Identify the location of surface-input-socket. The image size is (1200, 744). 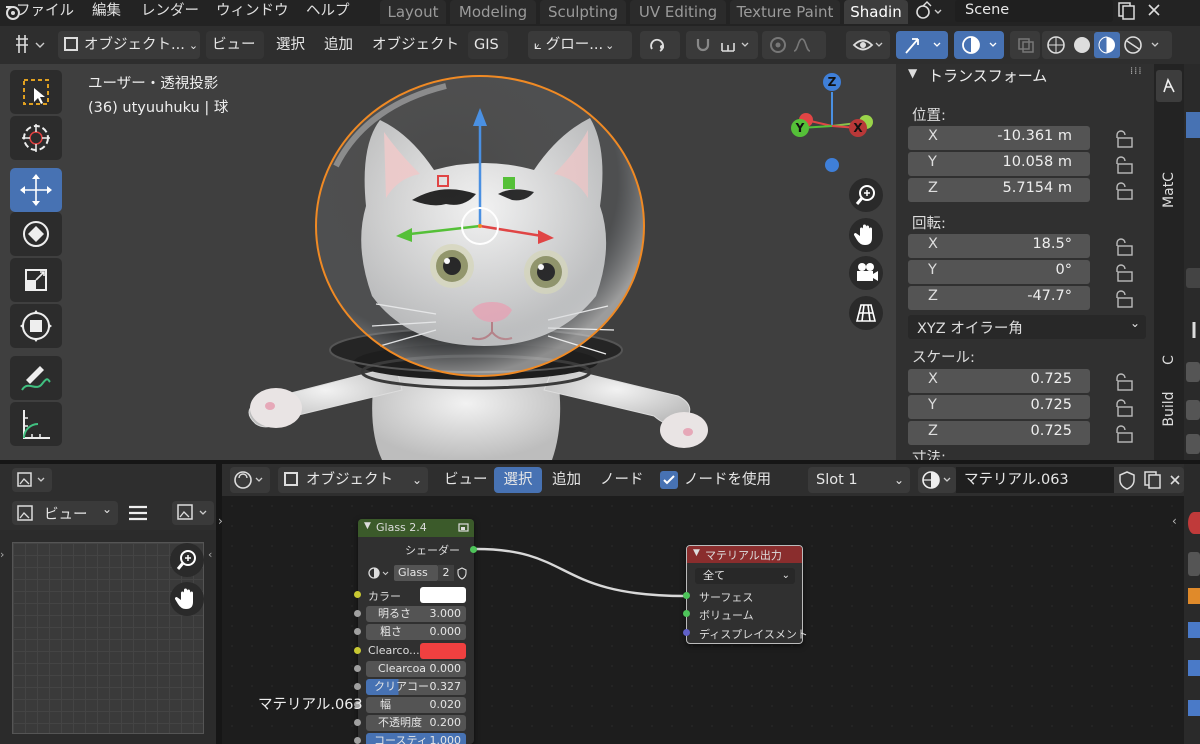
(686, 595).